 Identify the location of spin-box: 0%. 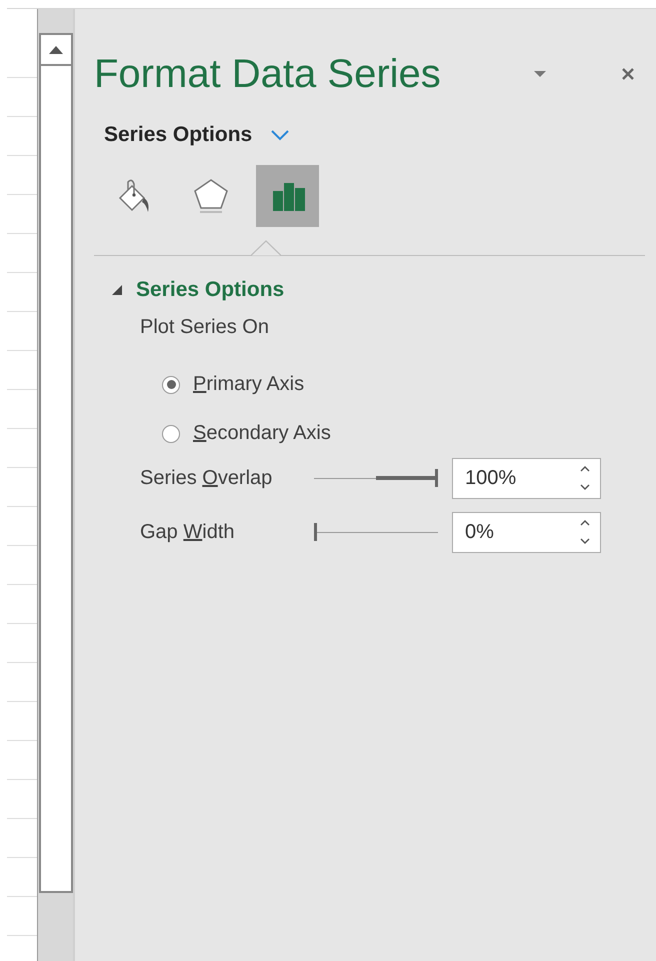
(526, 532).